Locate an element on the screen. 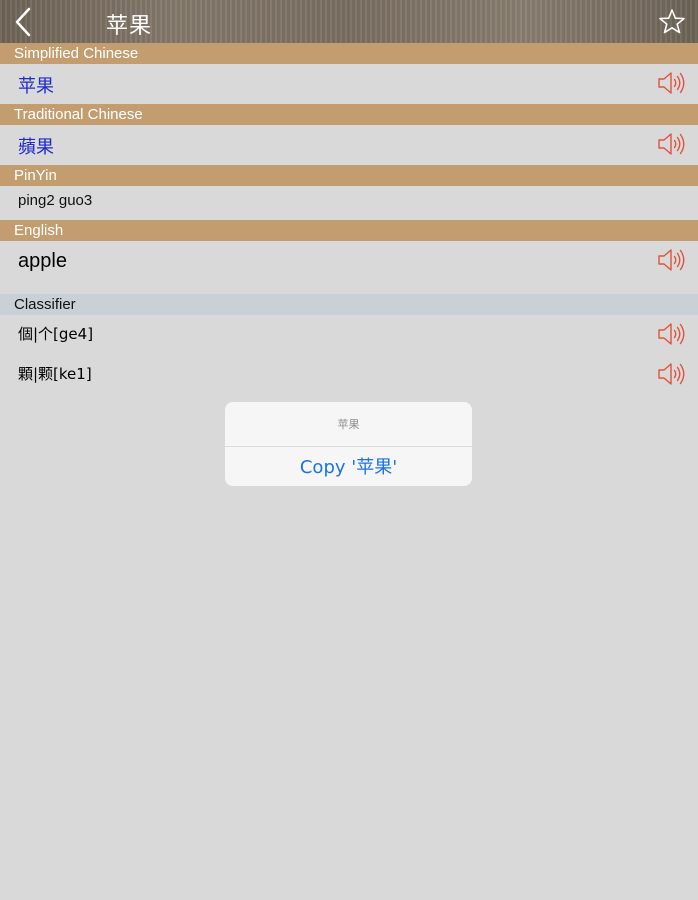 This screenshot has height=900, width=698. classifier-item: 個|个[ge4] is located at coordinates (55, 333).